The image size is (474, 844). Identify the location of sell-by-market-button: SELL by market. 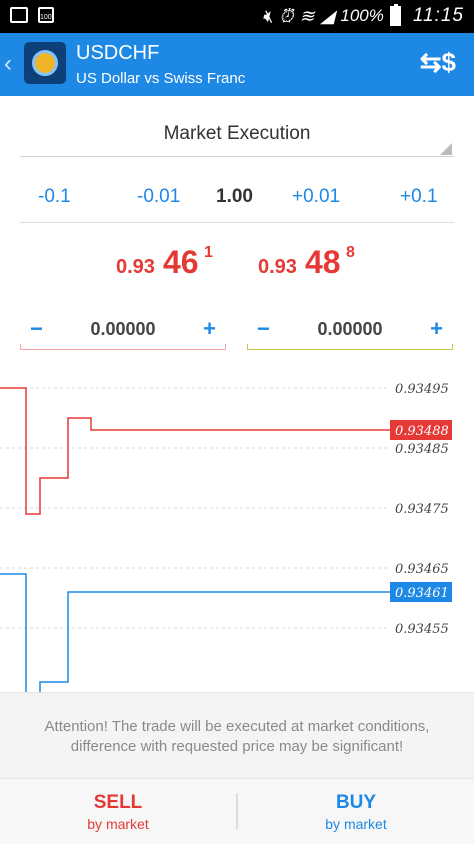
(118, 811).